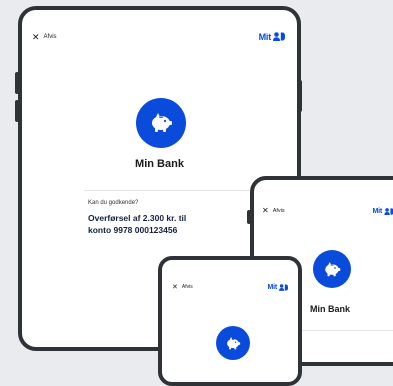 This screenshot has height=386, width=393. I want to click on phone-small-device: ✕ Afvis Mit, so click(230, 321).